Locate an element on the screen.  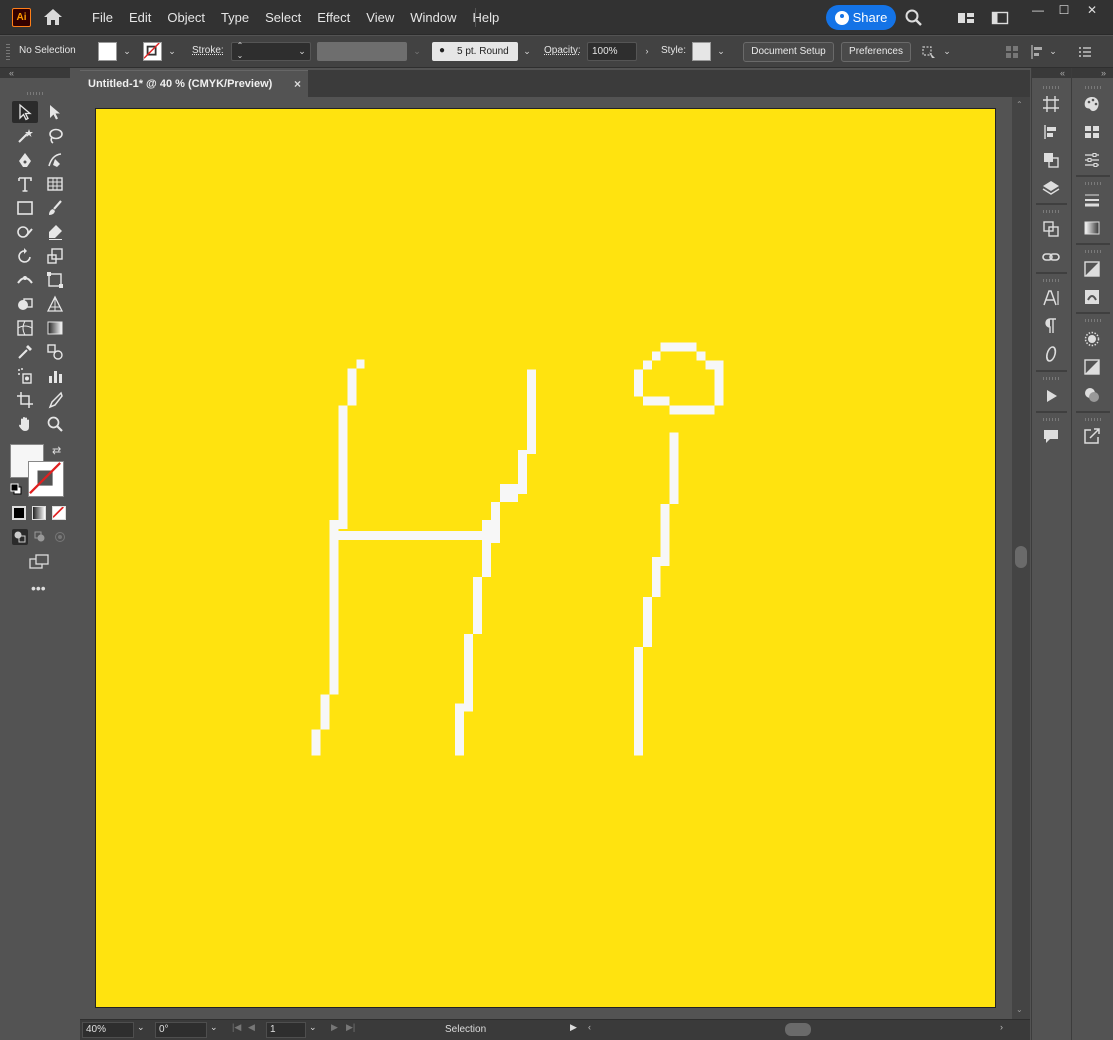
eraser-tool-icon is located at coordinates (55, 232).